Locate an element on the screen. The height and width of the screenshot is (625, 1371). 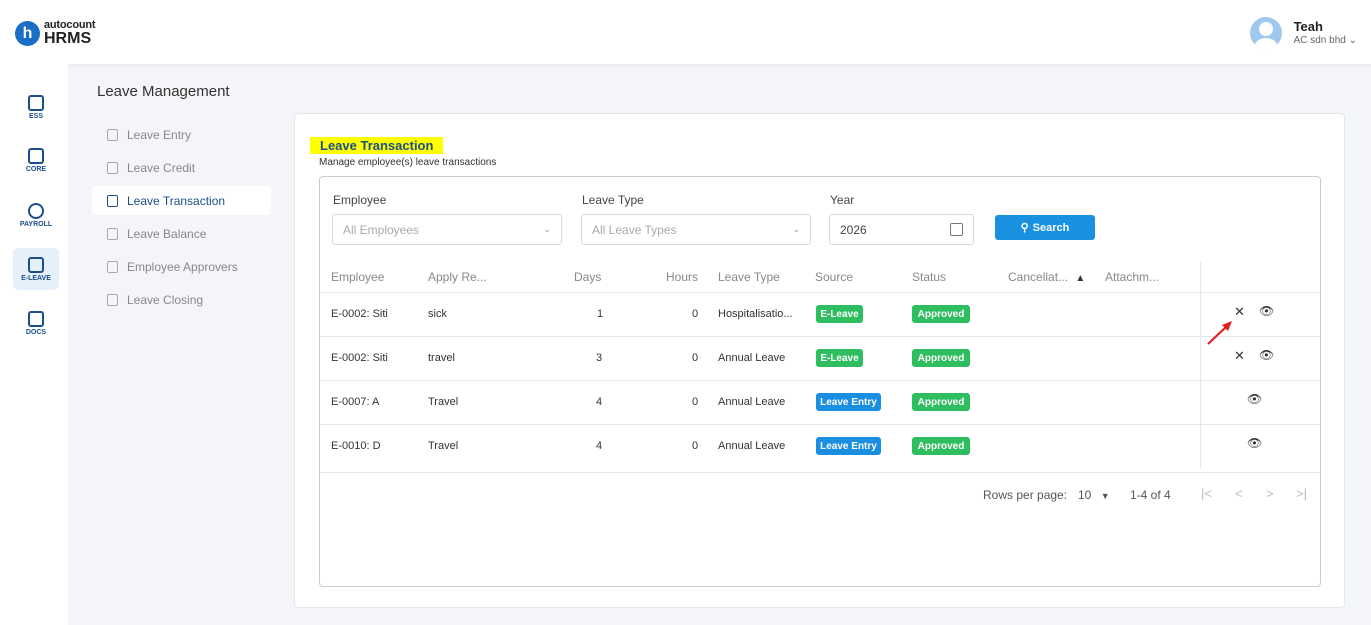
rail-item-docs: DOCS is located at coordinates (36, 323).